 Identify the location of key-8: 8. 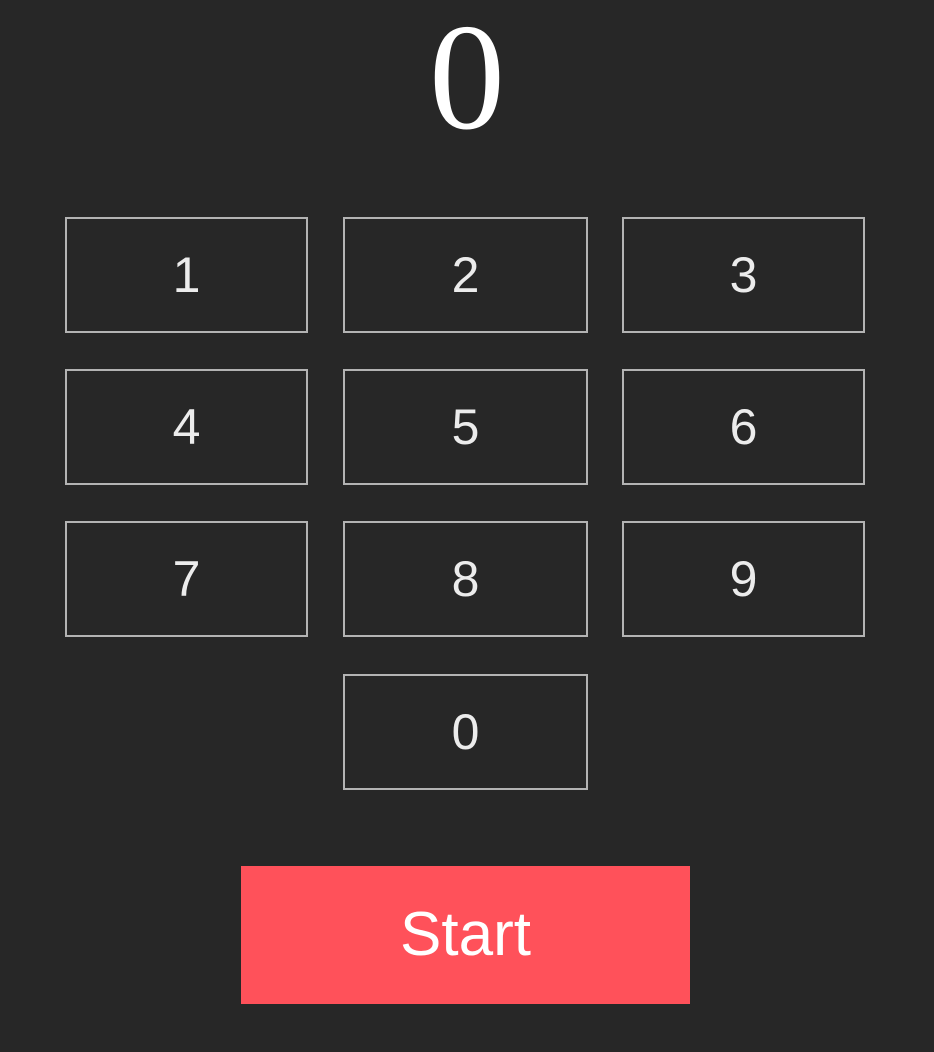
(465, 579).